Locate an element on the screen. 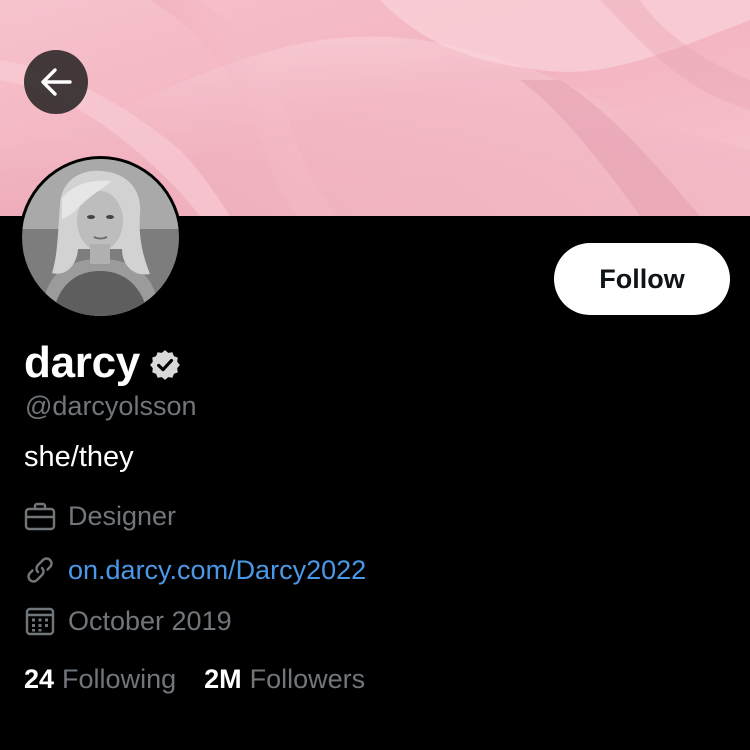  joined-date: October 2019 is located at coordinates (150, 620).